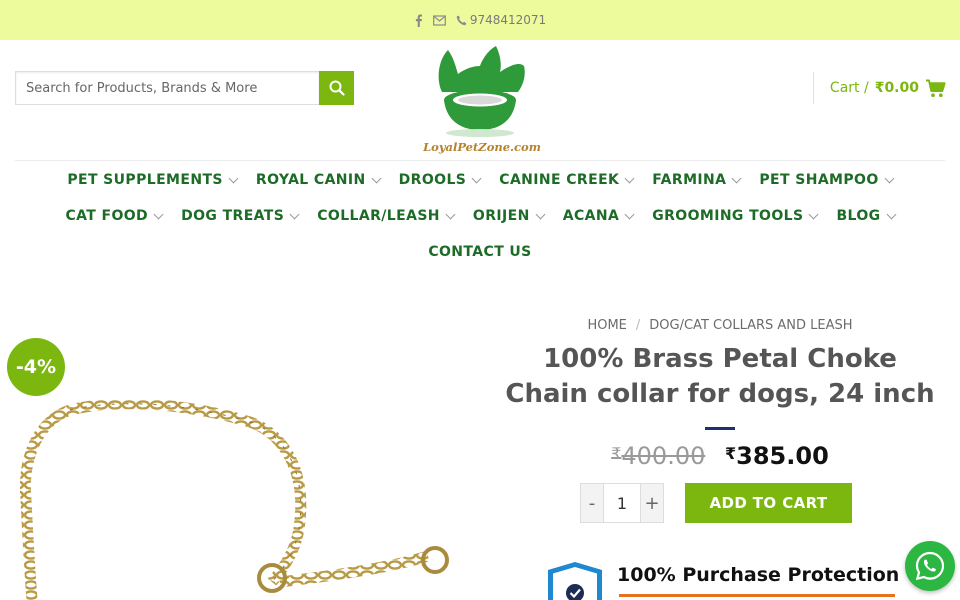 The height and width of the screenshot is (600, 960). Describe the element at coordinates (720, 394) in the screenshot. I see `product-title-line-2: Chain collar for dogs, 24 inch` at that location.